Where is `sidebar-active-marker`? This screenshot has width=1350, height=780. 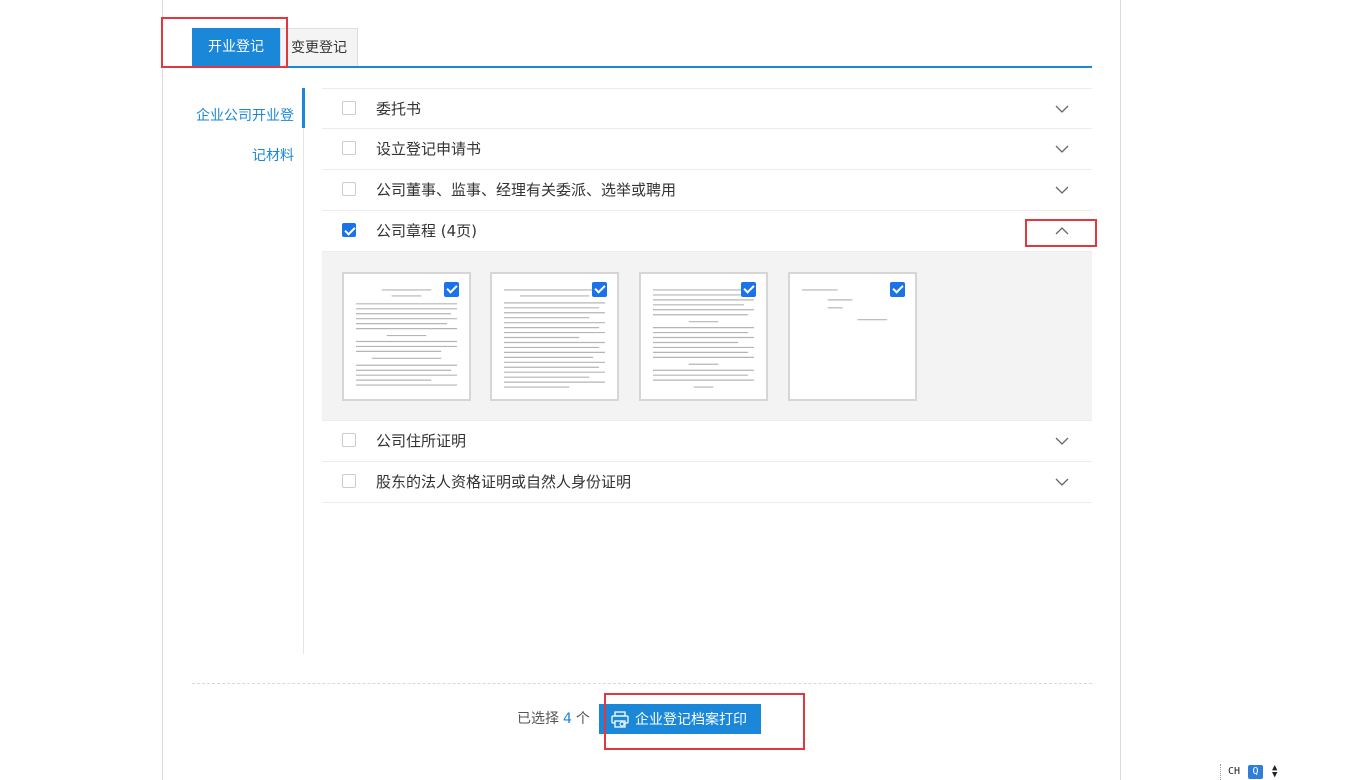
sidebar-active-marker is located at coordinates (303, 108).